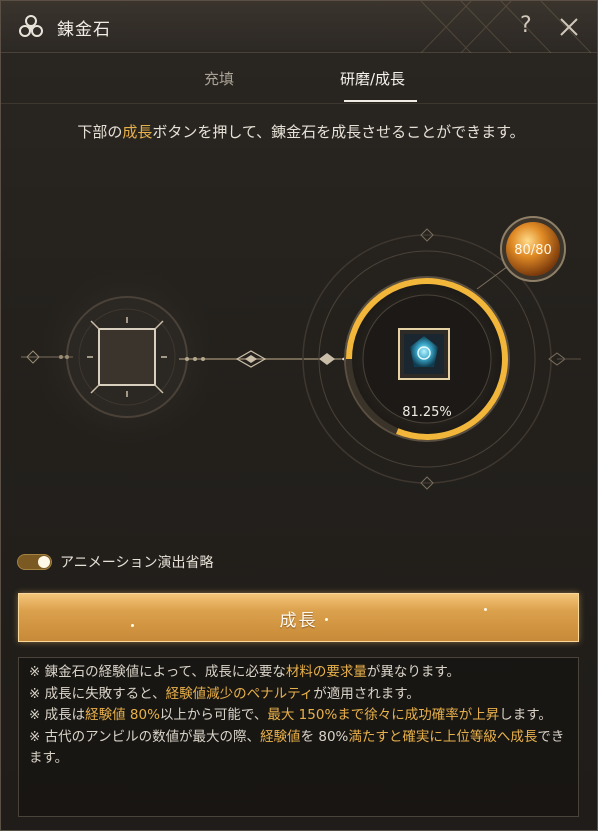 Image resolution: width=598 pixels, height=831 pixels. What do you see at coordinates (326, 672) in the screenshot?
I see `note-highlight: 材料の要求量` at bounding box center [326, 672].